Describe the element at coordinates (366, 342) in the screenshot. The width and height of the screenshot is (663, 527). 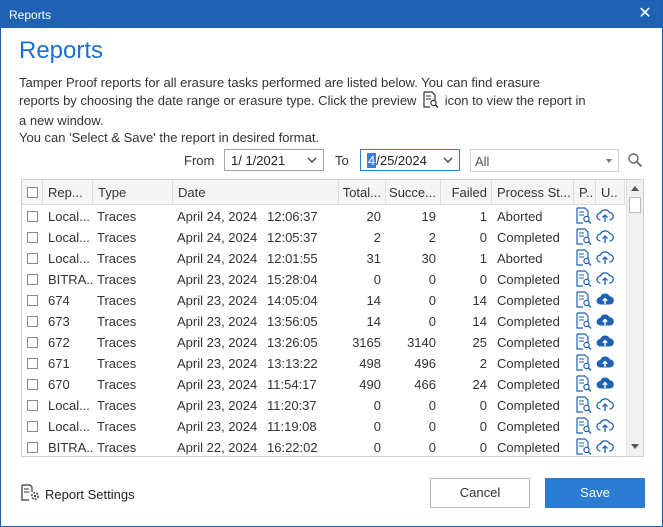
I see `cell-total: 3165` at that location.